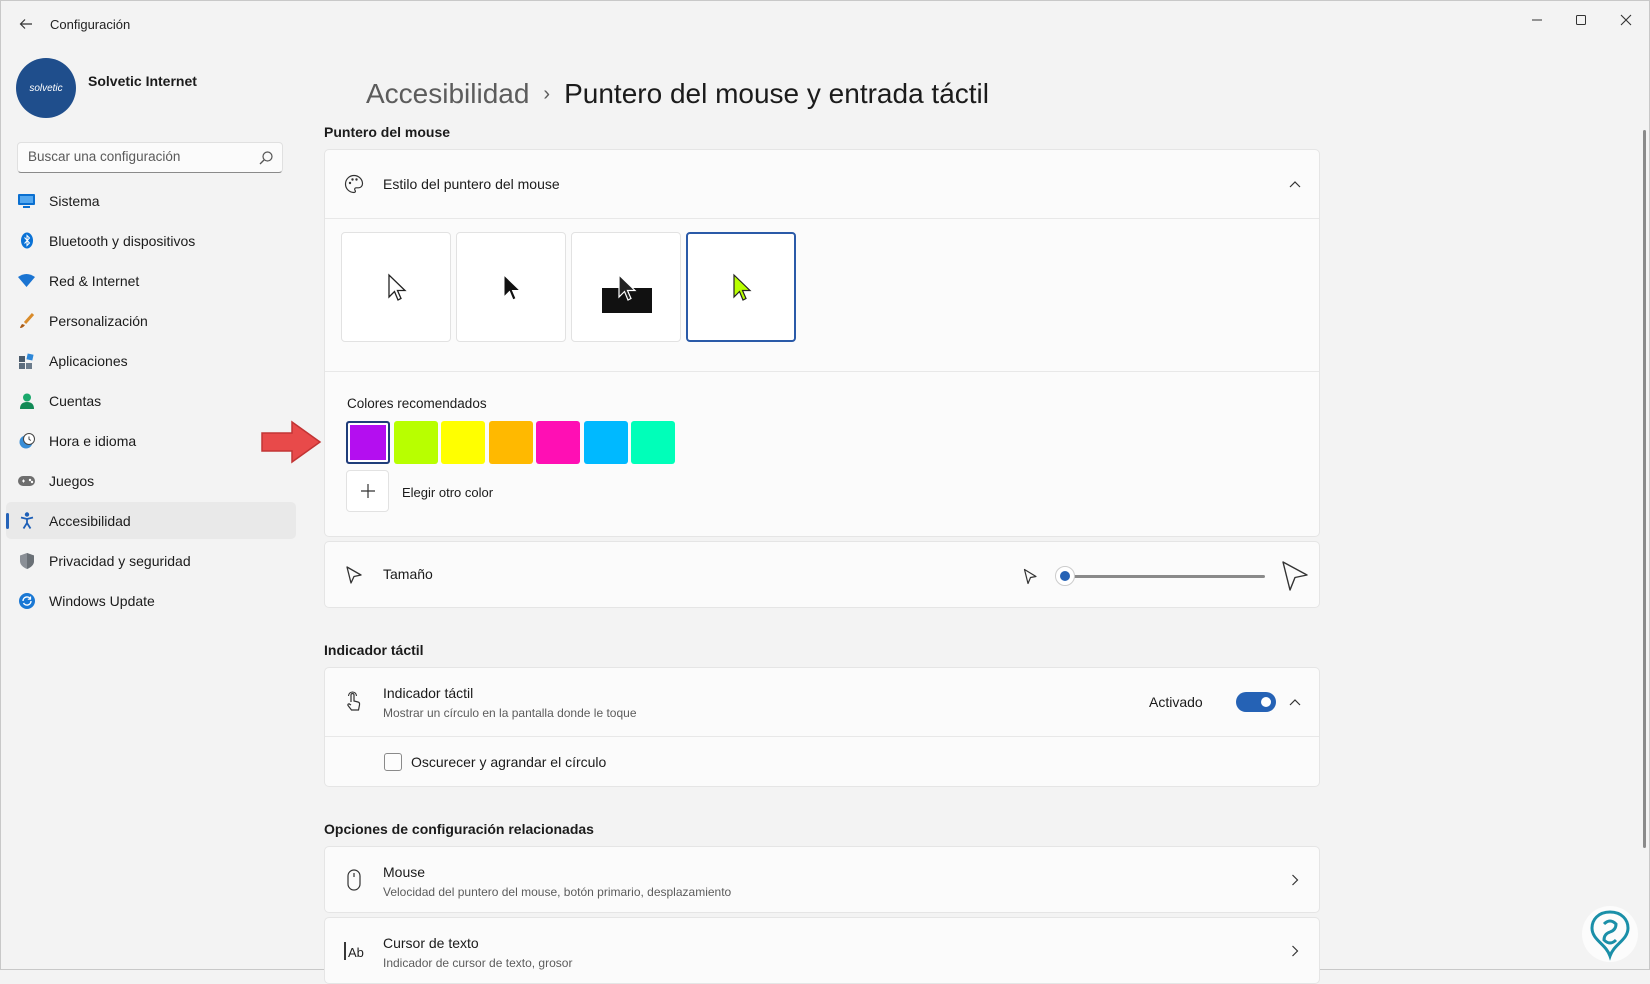  What do you see at coordinates (471, 184) in the screenshot?
I see `pointer-style-title: Estilo del puntero del mouse` at bounding box center [471, 184].